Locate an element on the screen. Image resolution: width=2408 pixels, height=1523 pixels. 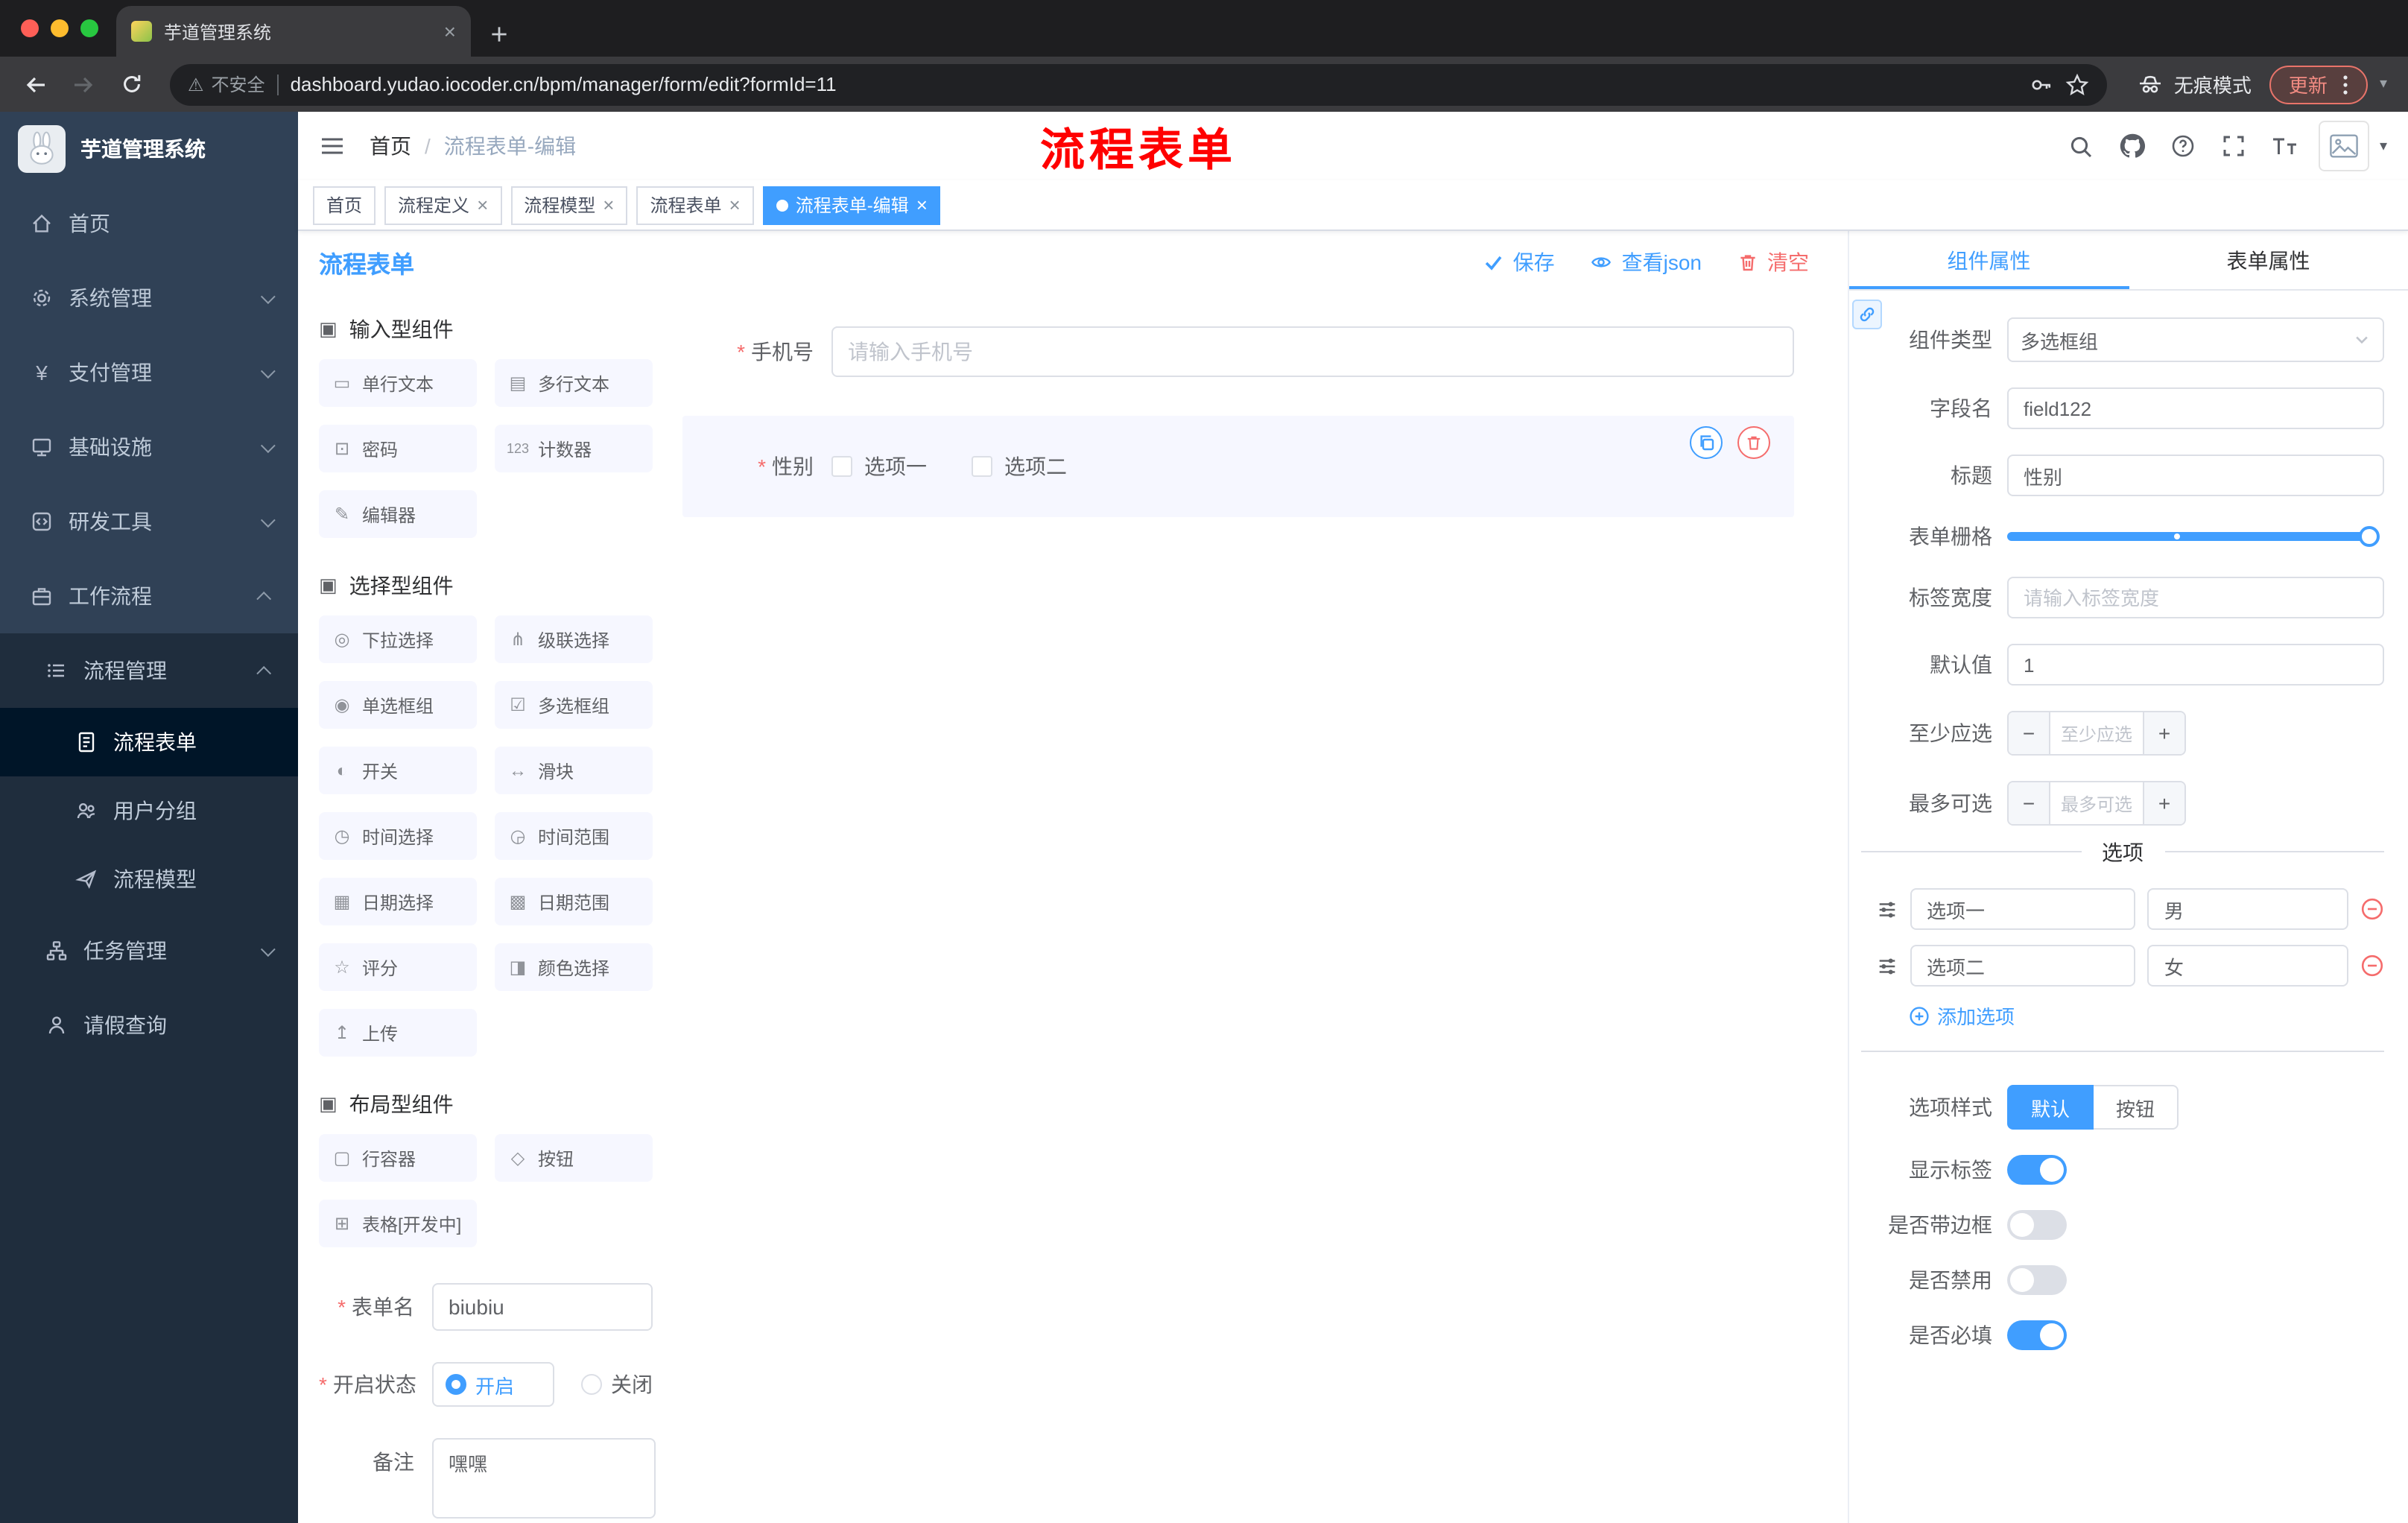
sidebar-item-task-management: 任务管理 is located at coordinates (149, 951).